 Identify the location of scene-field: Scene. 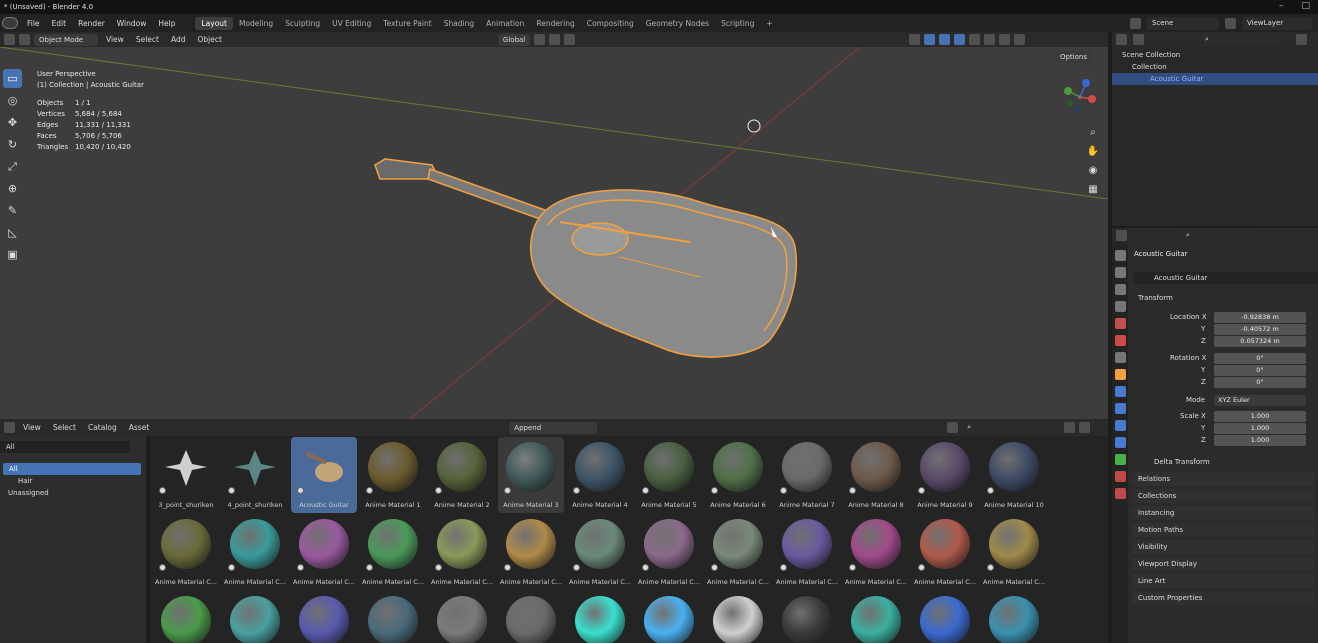
(1183, 23).